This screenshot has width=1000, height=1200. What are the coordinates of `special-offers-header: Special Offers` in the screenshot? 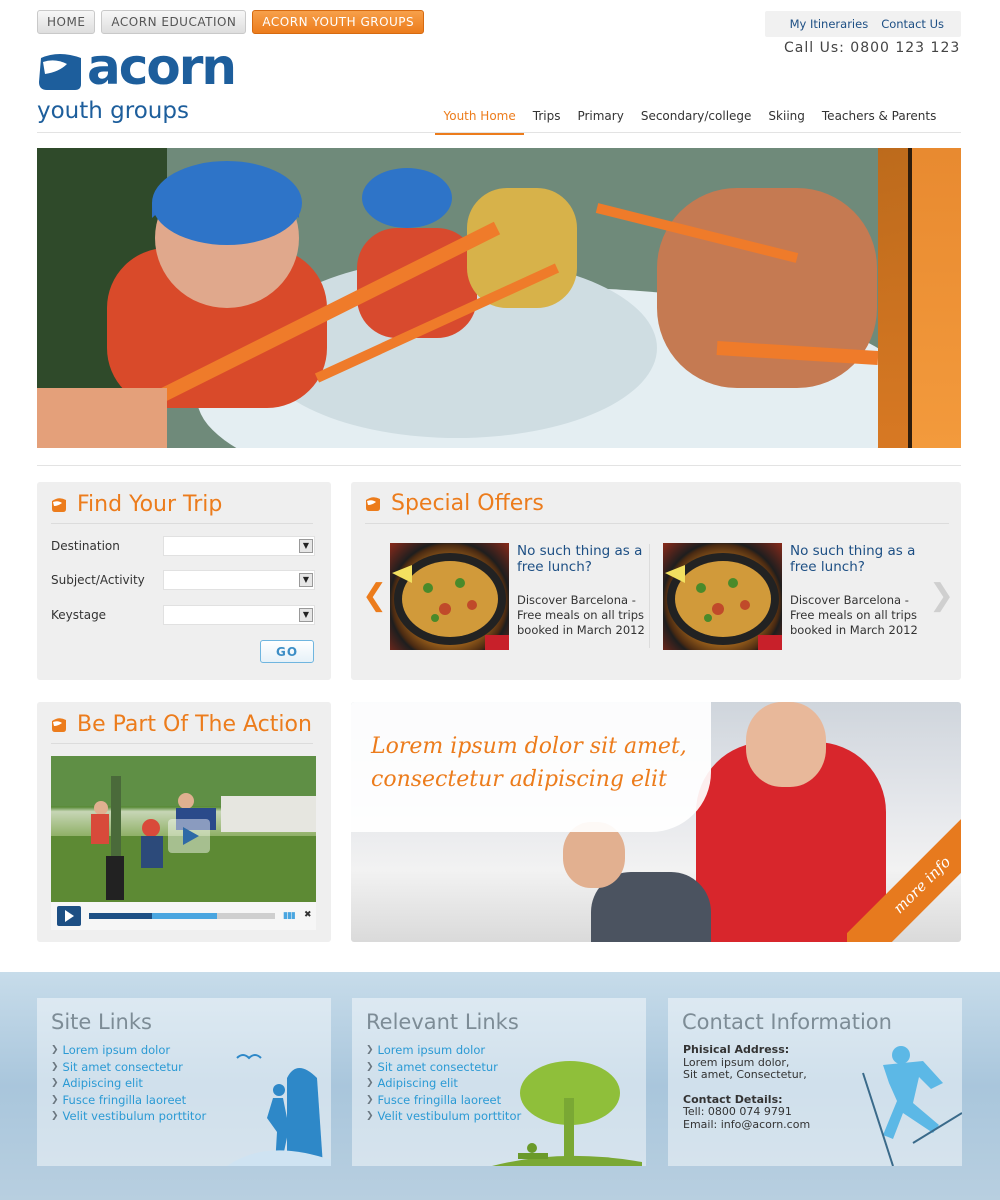 It's located at (454, 503).